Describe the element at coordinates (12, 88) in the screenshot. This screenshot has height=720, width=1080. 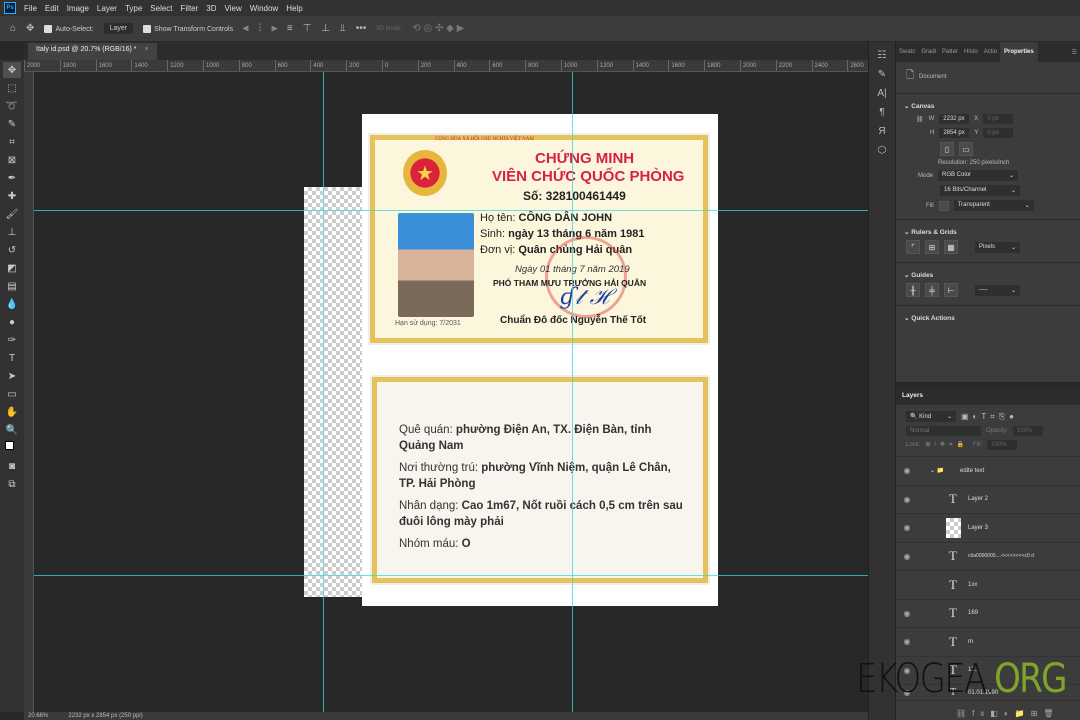
I see `marquee-tool-icon: ⬚` at that location.